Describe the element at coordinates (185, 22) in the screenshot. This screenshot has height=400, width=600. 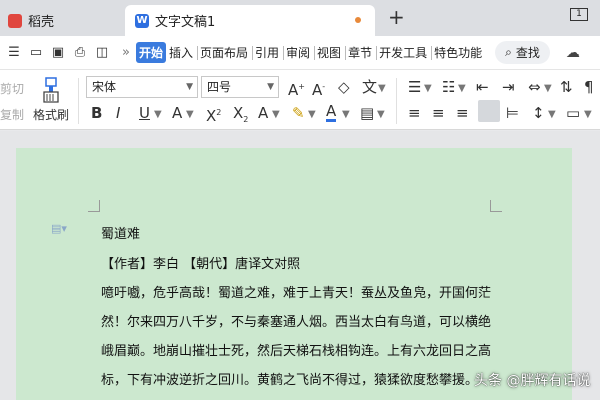
I see `tab-document-label: 文字文稿1` at that location.